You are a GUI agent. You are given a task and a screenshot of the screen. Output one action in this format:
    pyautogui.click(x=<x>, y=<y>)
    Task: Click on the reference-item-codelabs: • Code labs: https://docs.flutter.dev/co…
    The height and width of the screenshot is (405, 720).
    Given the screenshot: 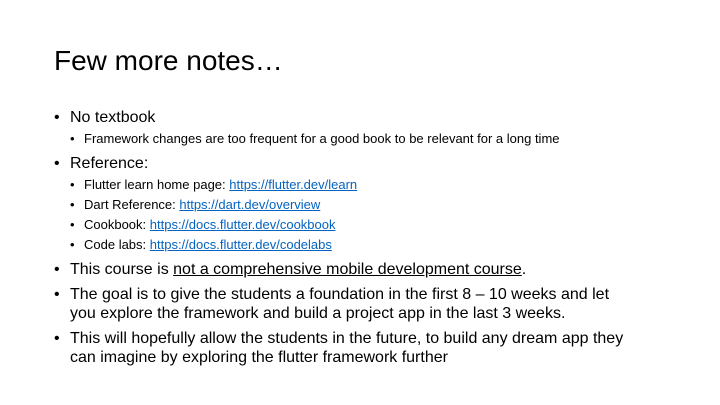 What is the action you would take?
    pyautogui.click(x=378, y=245)
    